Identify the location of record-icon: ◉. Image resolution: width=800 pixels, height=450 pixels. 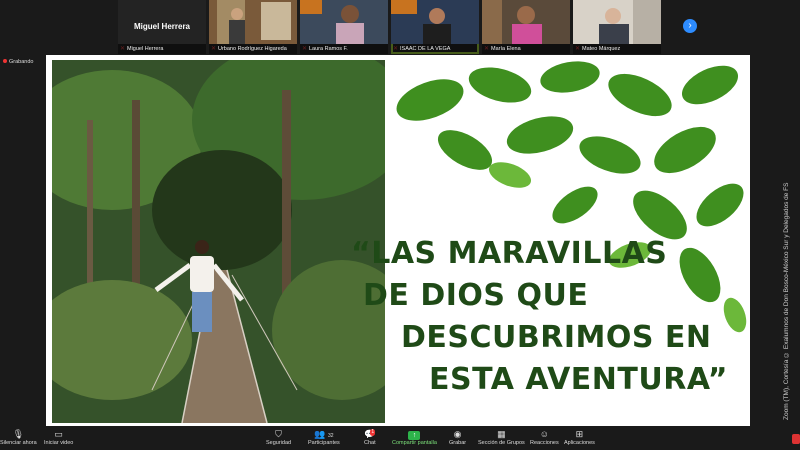
(457, 434).